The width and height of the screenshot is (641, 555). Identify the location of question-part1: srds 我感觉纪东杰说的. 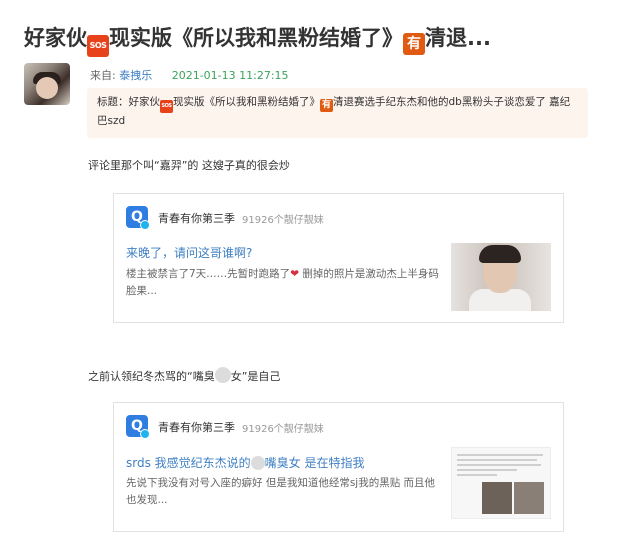
(188, 463).